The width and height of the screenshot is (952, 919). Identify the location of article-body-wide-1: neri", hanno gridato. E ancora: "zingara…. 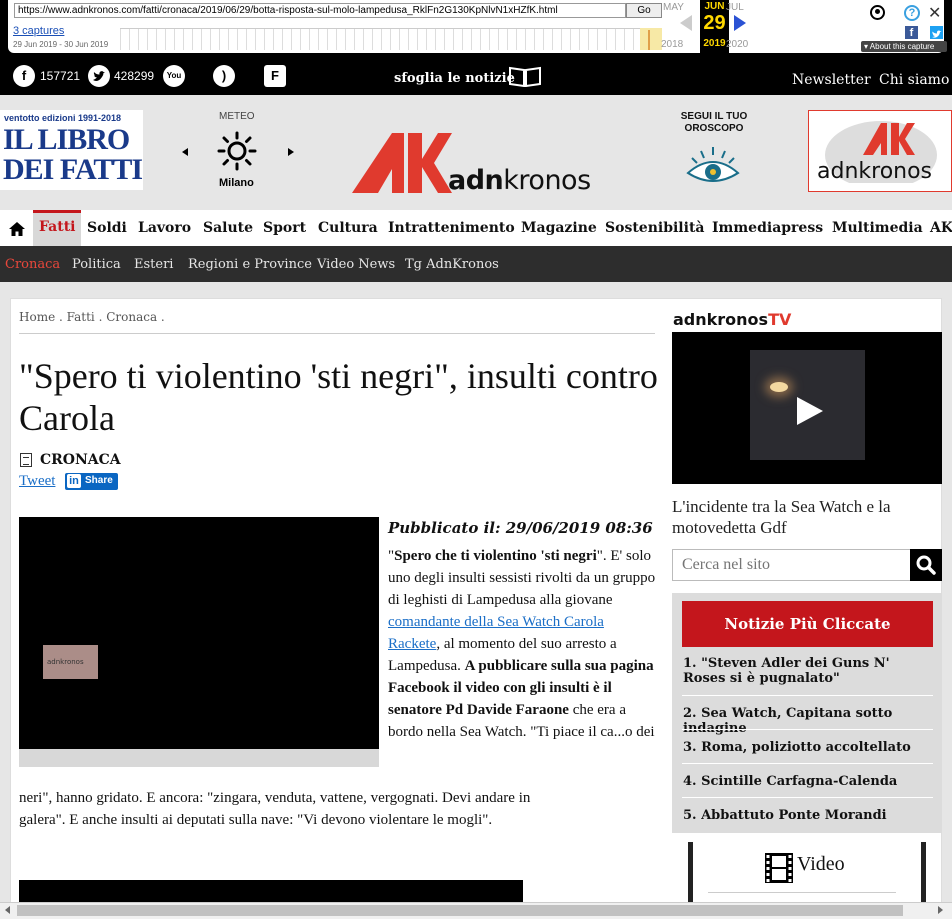
(275, 798).